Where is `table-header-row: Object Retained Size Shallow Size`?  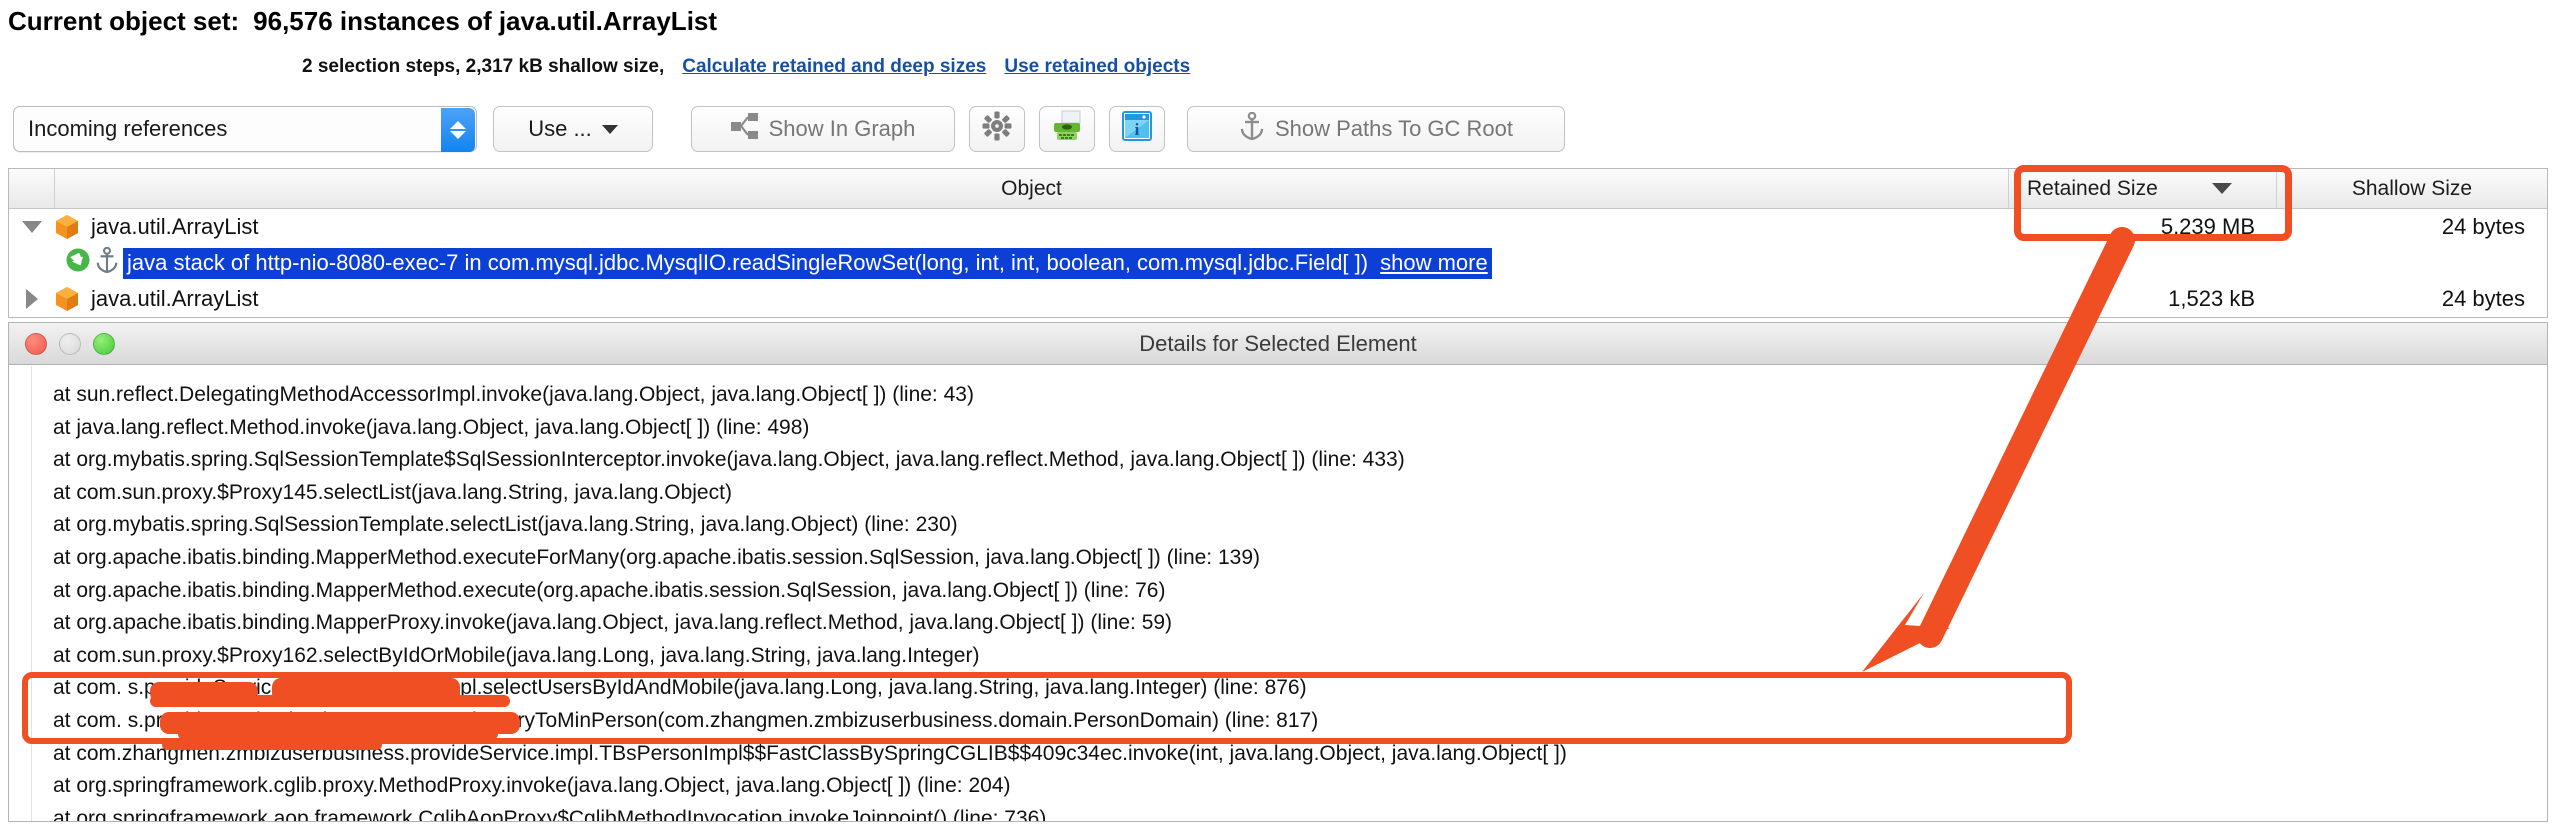 table-header-row: Object Retained Size Shallow Size is located at coordinates (1278, 189).